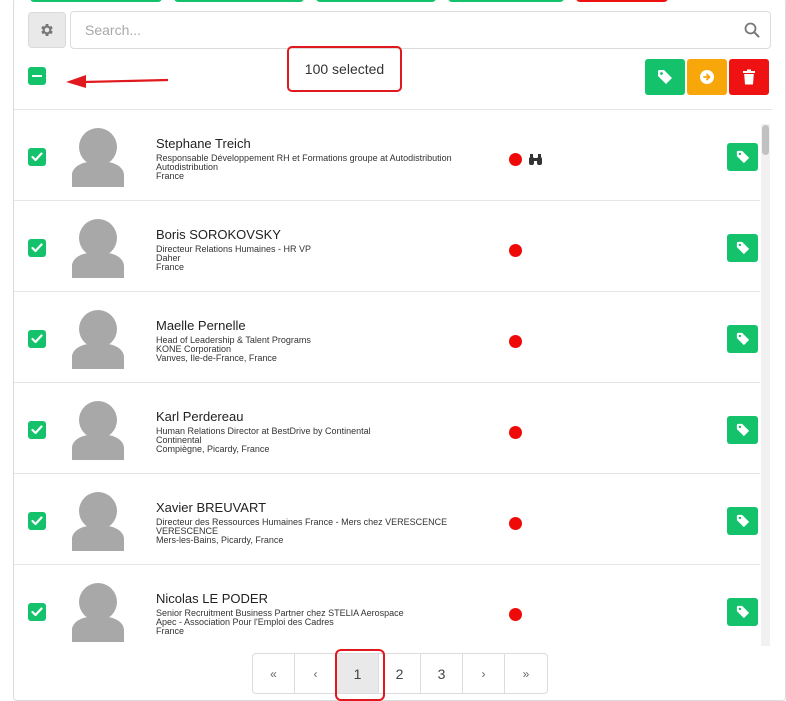 The image size is (786, 701). I want to click on tag-selected-button, so click(665, 77).